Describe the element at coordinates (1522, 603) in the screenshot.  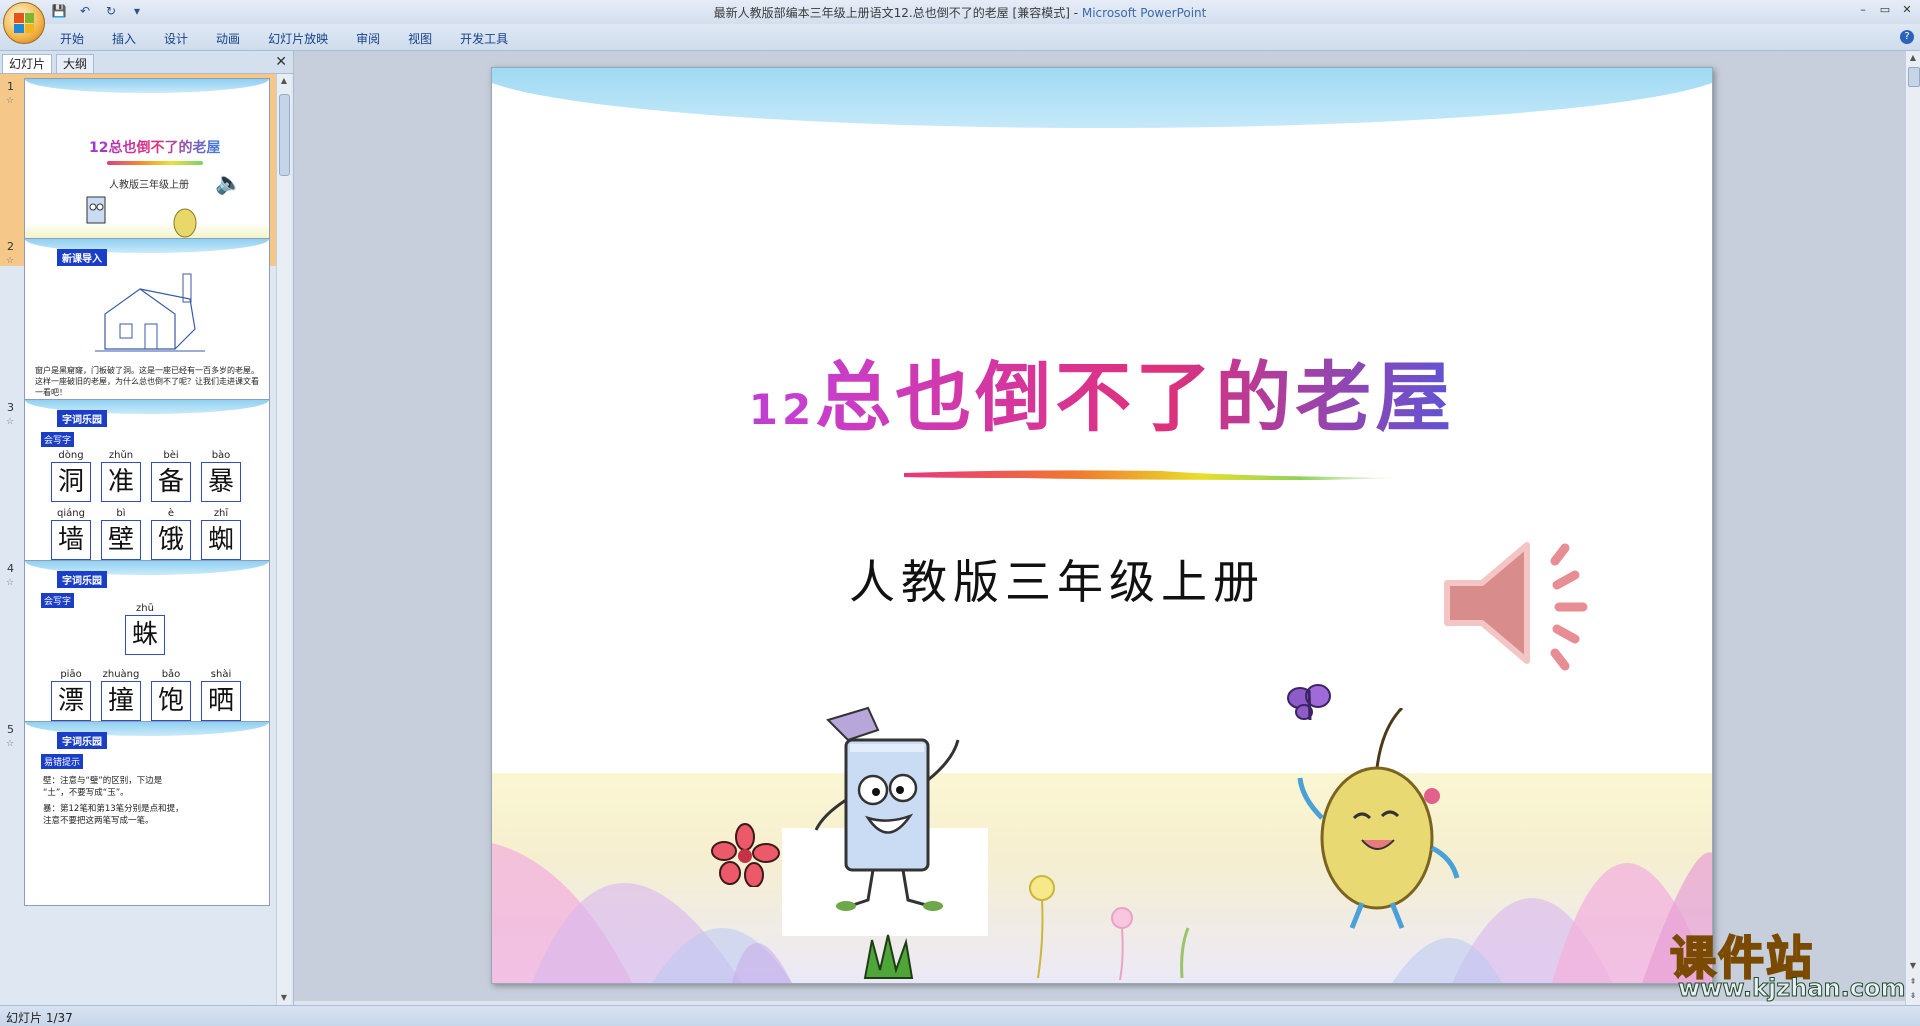
I see `speaker-icon` at that location.